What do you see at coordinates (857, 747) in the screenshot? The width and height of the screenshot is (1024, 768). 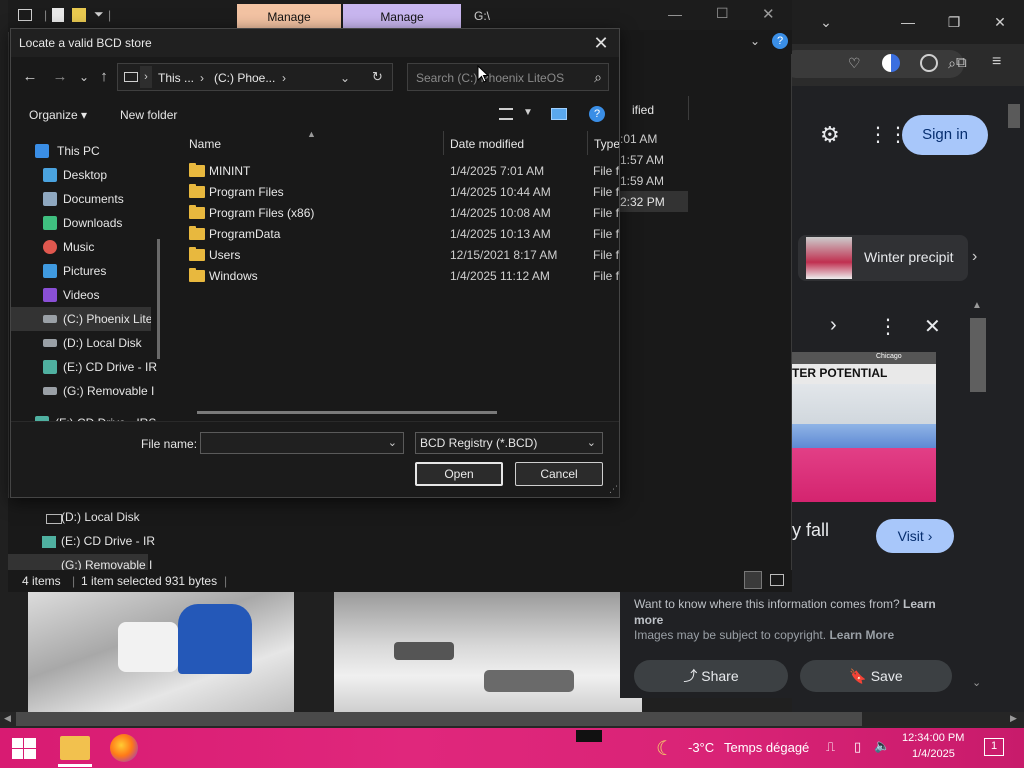 I see `network-icon: ▯` at bounding box center [857, 747].